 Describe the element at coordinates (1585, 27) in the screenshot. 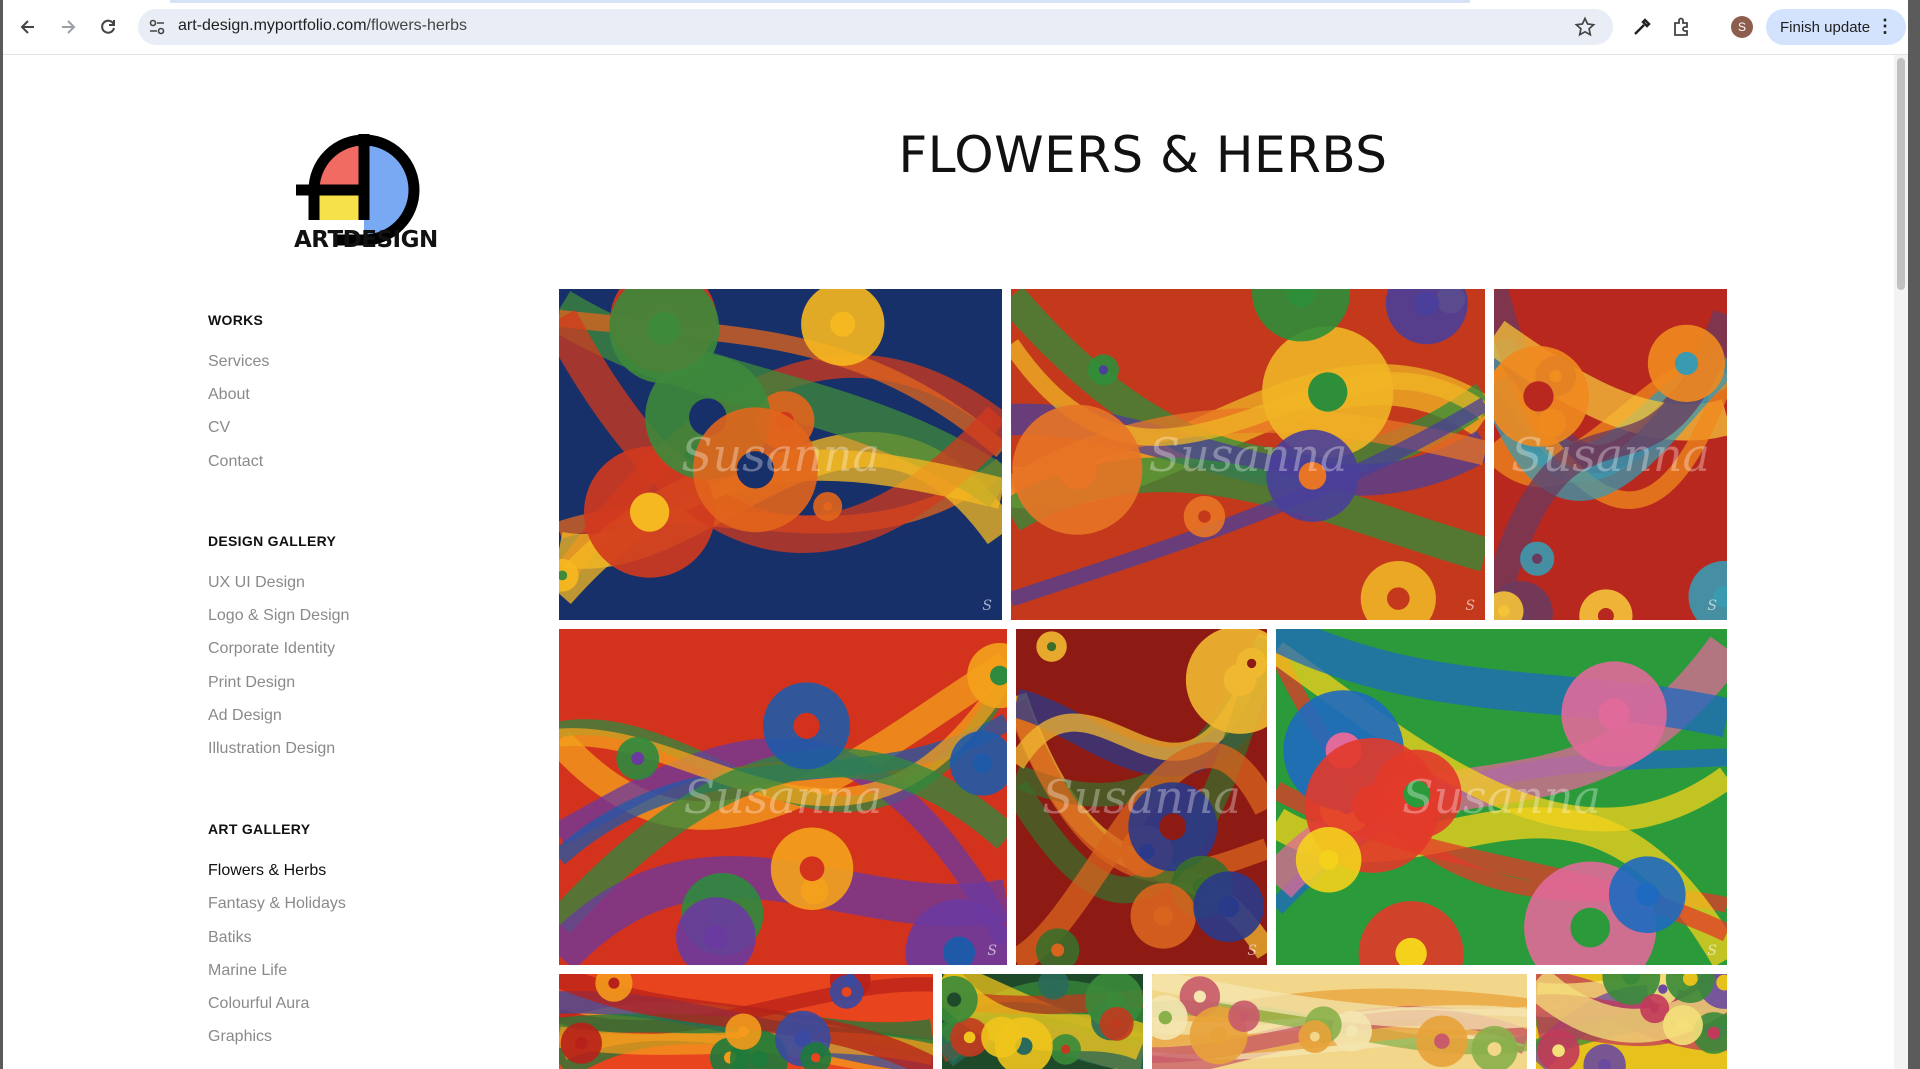

I see `bookmark-star-icon` at that location.